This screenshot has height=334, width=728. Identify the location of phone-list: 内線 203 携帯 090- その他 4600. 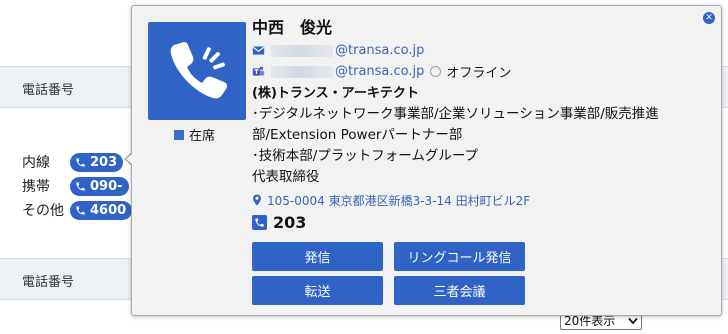
(77, 186).